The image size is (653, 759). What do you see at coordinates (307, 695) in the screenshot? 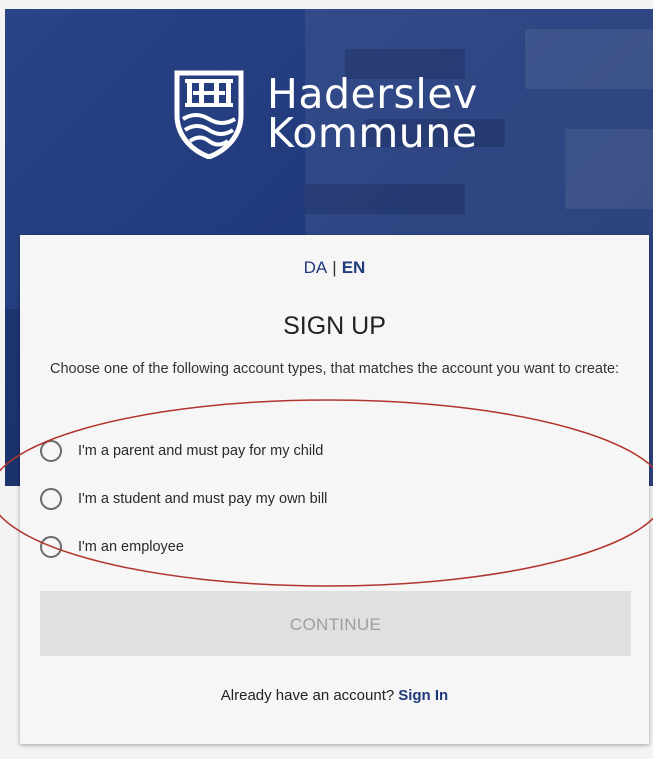
I see `signin-prompt-text: Already have an account?` at bounding box center [307, 695].